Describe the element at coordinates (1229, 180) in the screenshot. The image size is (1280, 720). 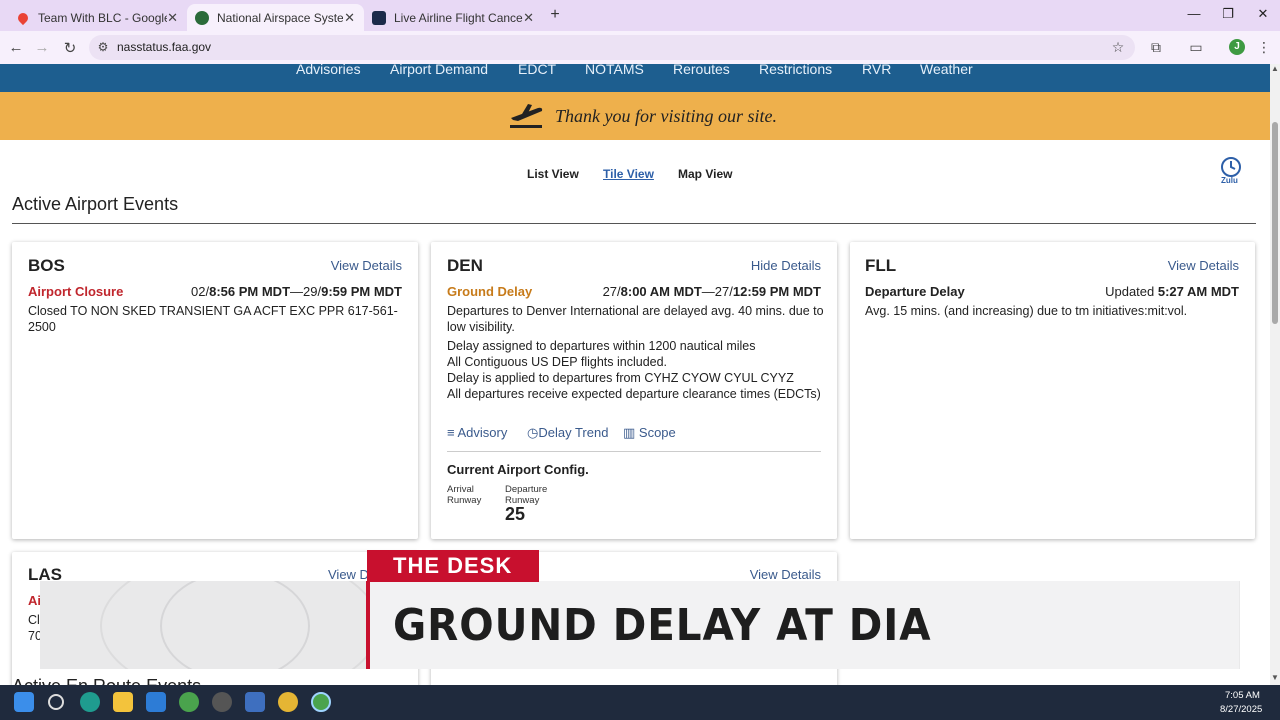
I see `zulu-label: Zulu` at that location.